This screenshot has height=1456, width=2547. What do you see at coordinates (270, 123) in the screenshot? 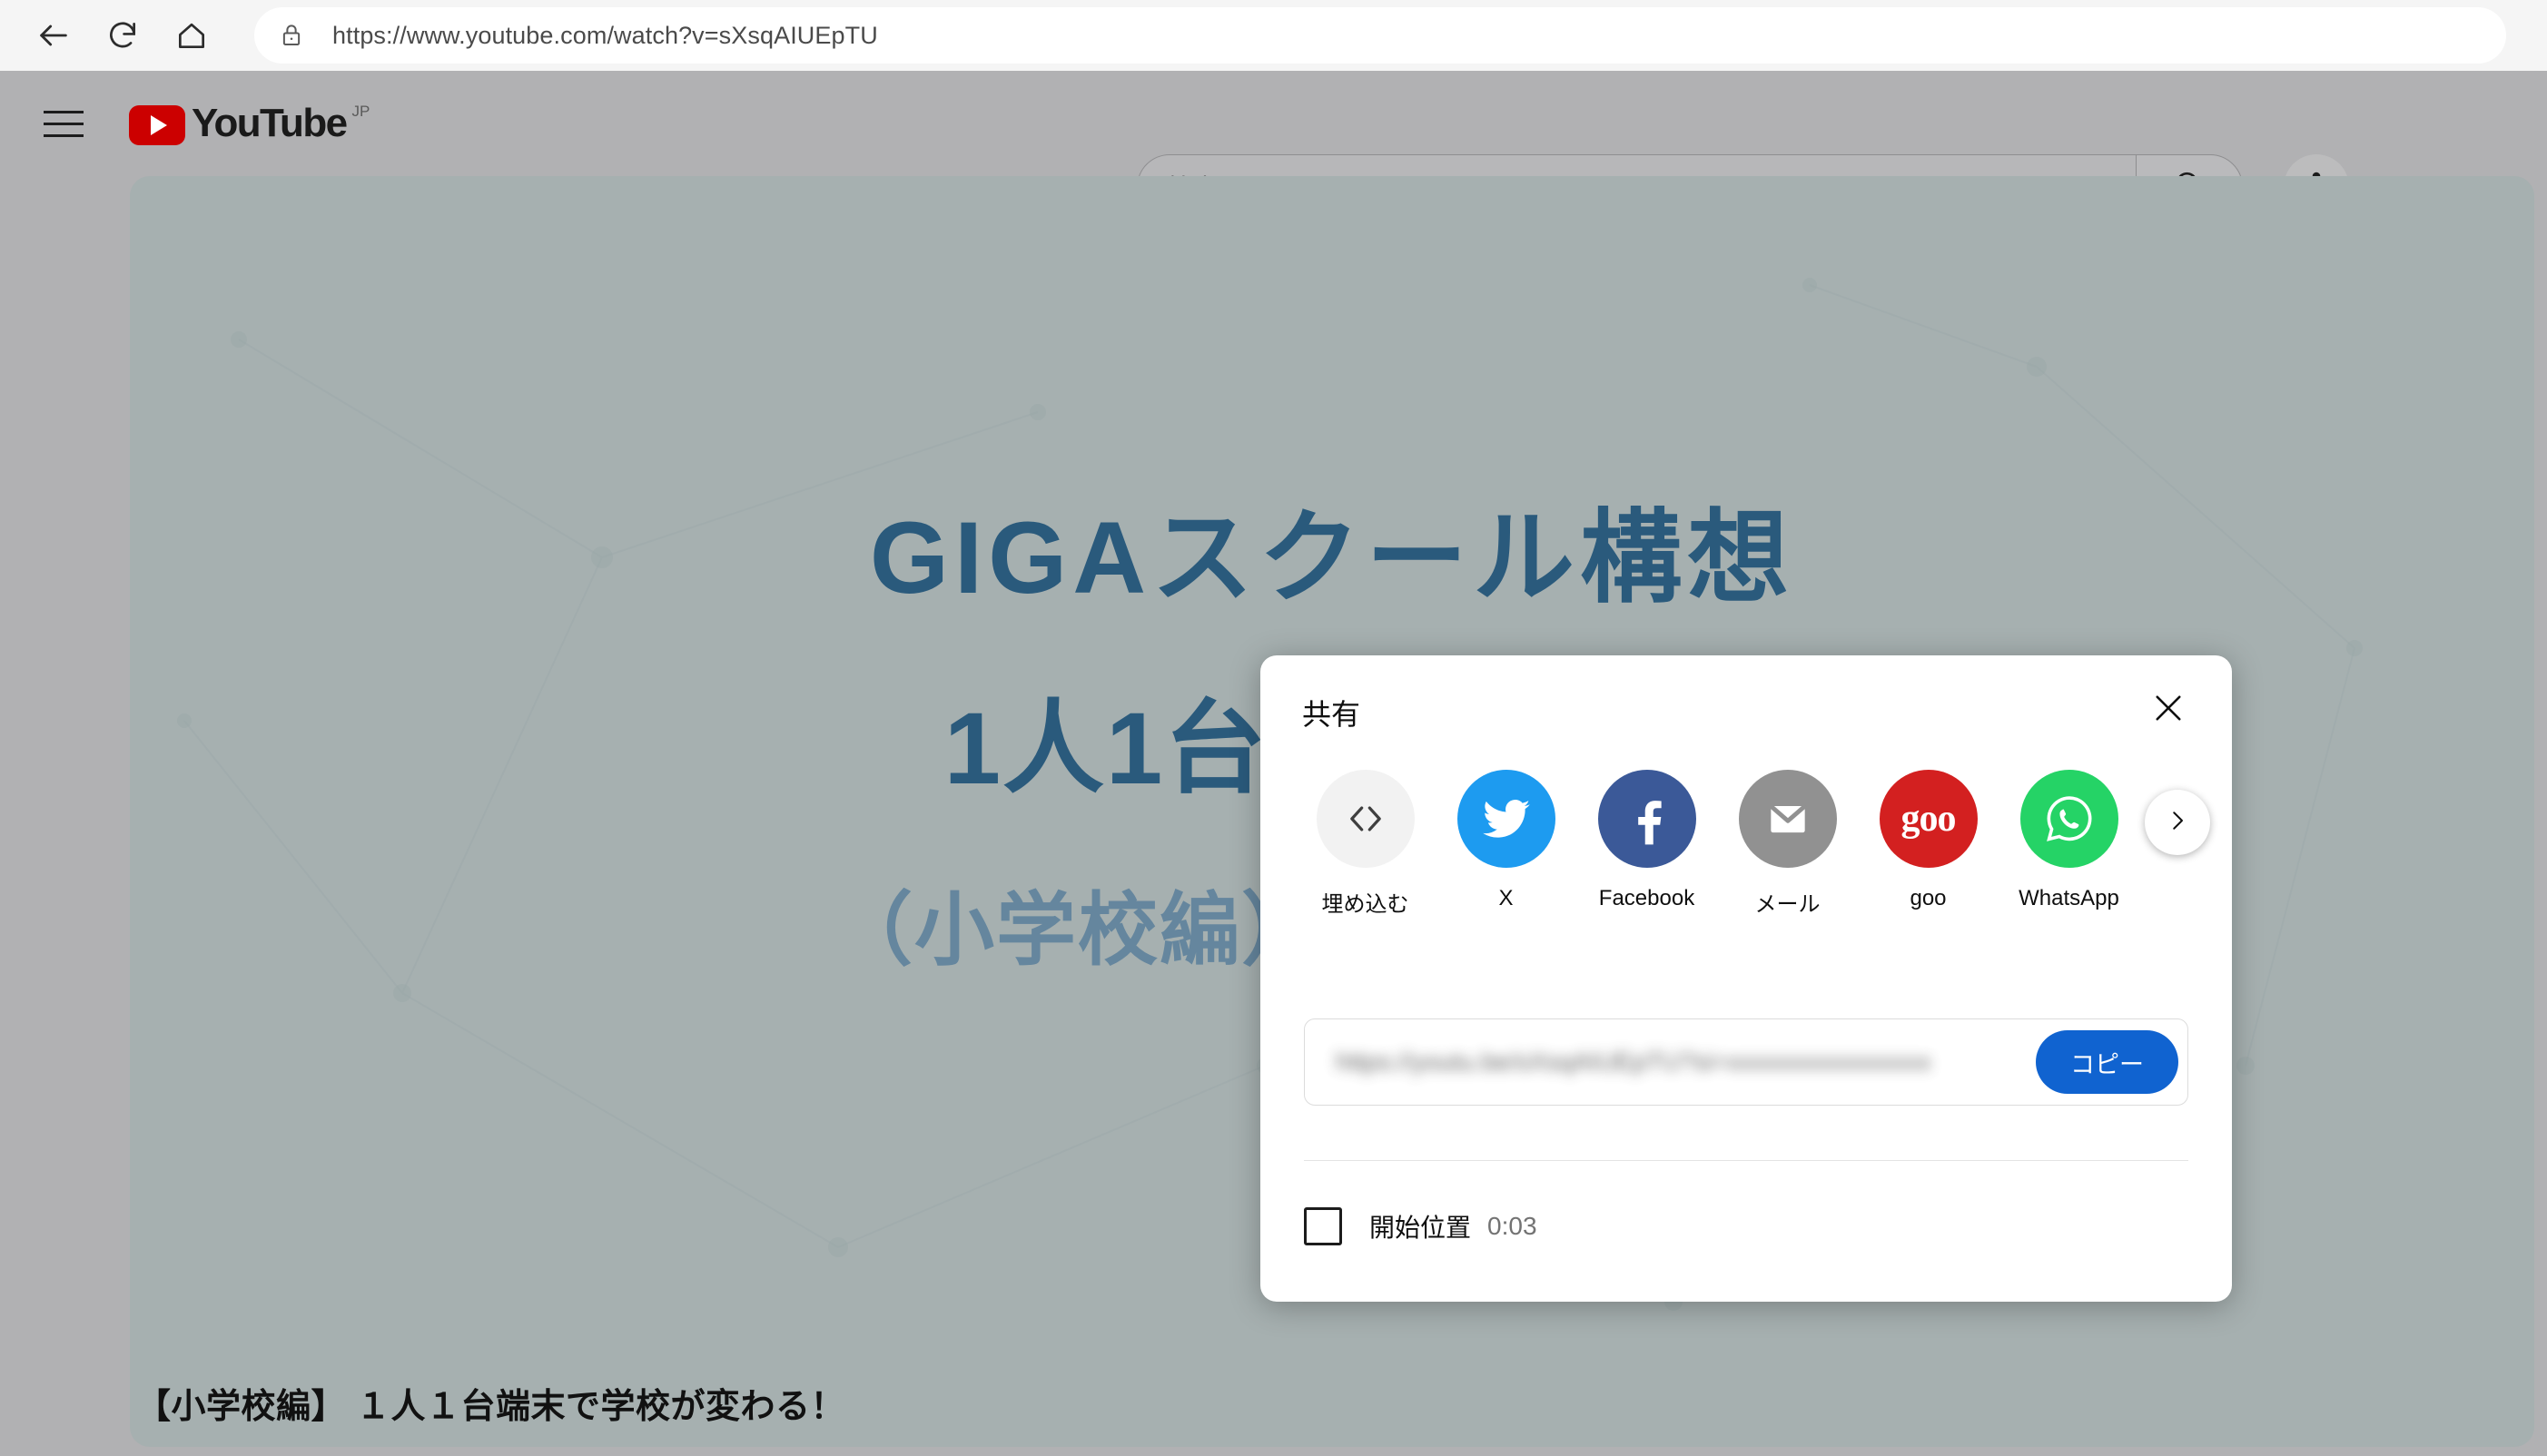
I see `youtube-wordmark: YouTube` at bounding box center [270, 123].